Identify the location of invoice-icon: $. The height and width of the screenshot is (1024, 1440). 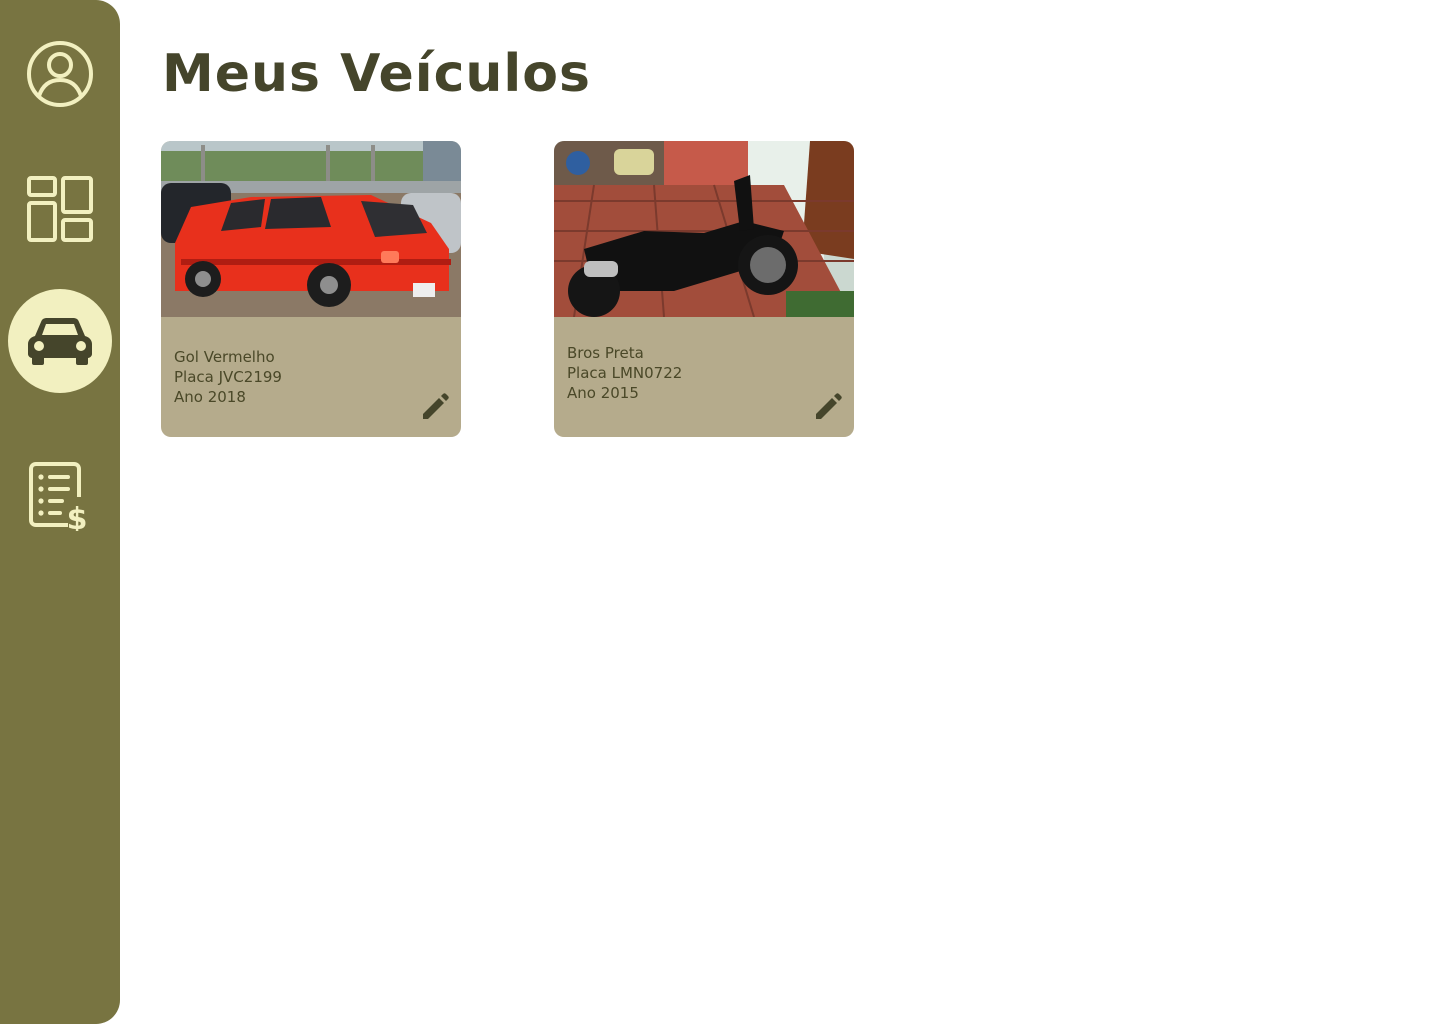
(58, 496).